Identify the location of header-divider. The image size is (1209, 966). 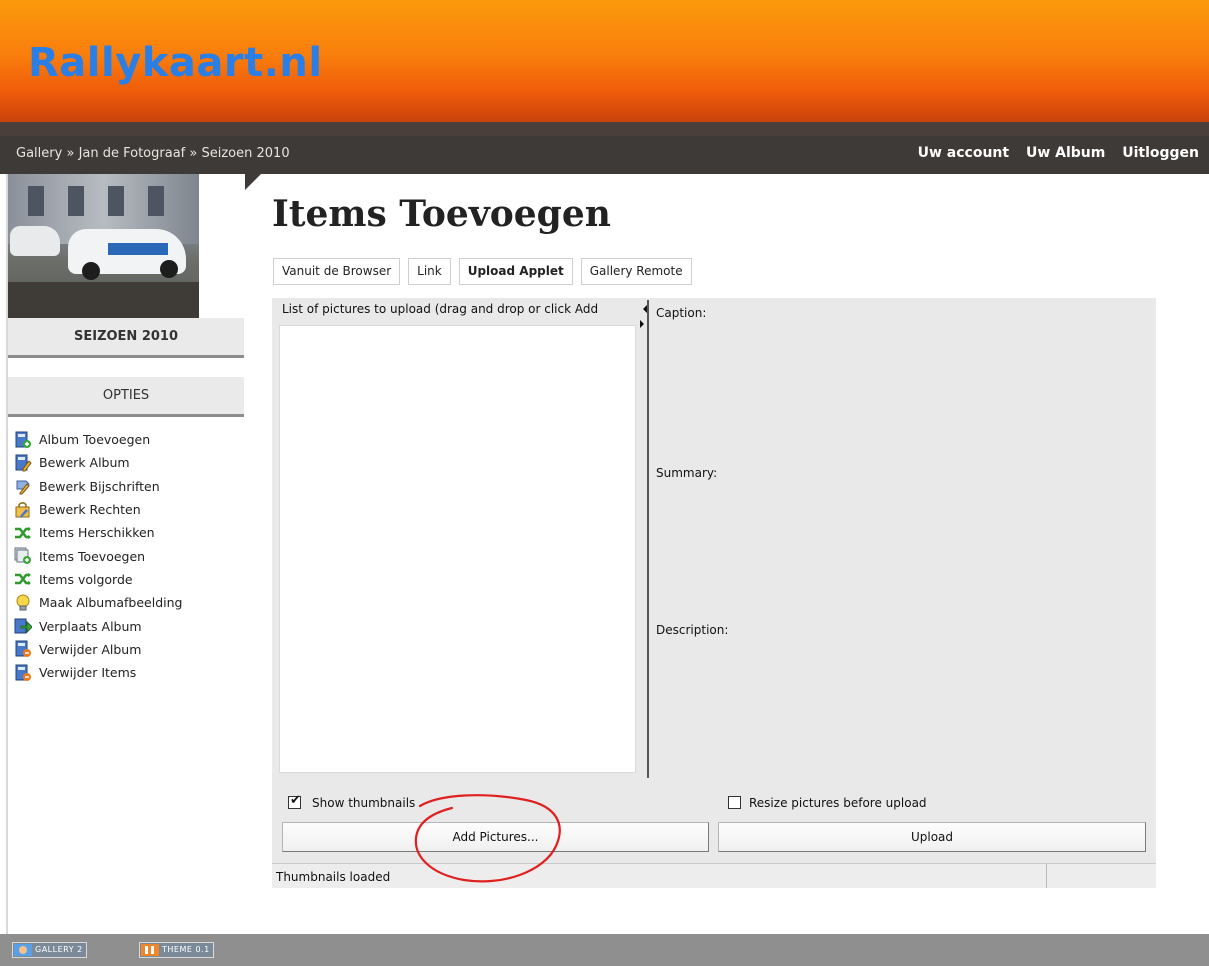
(604, 129).